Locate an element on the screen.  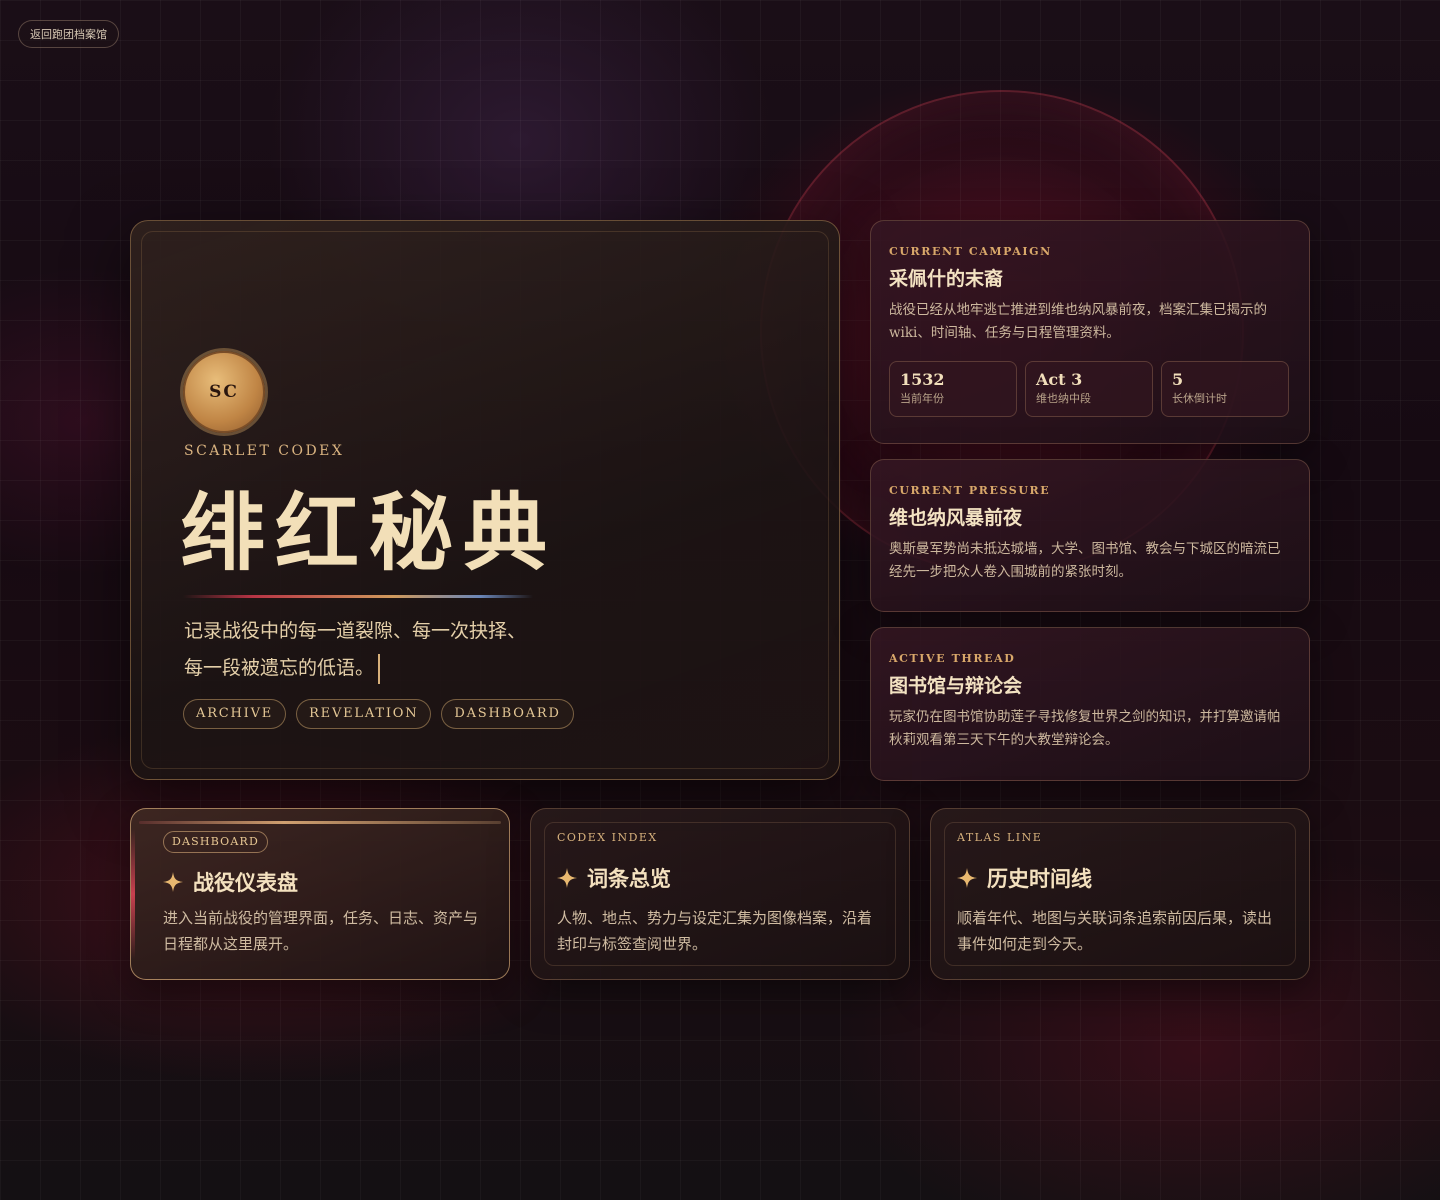
stat-value: Act 3 is located at coordinates (1059, 379).